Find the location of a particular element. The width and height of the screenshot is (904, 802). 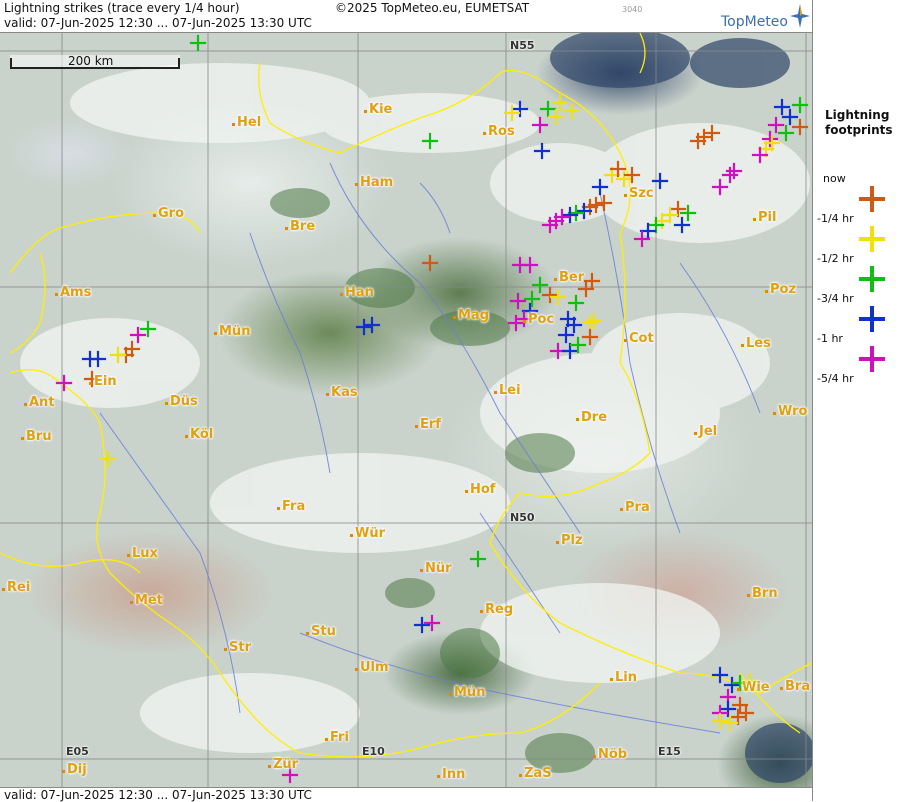

city-label: Köl is located at coordinates (199, 434).